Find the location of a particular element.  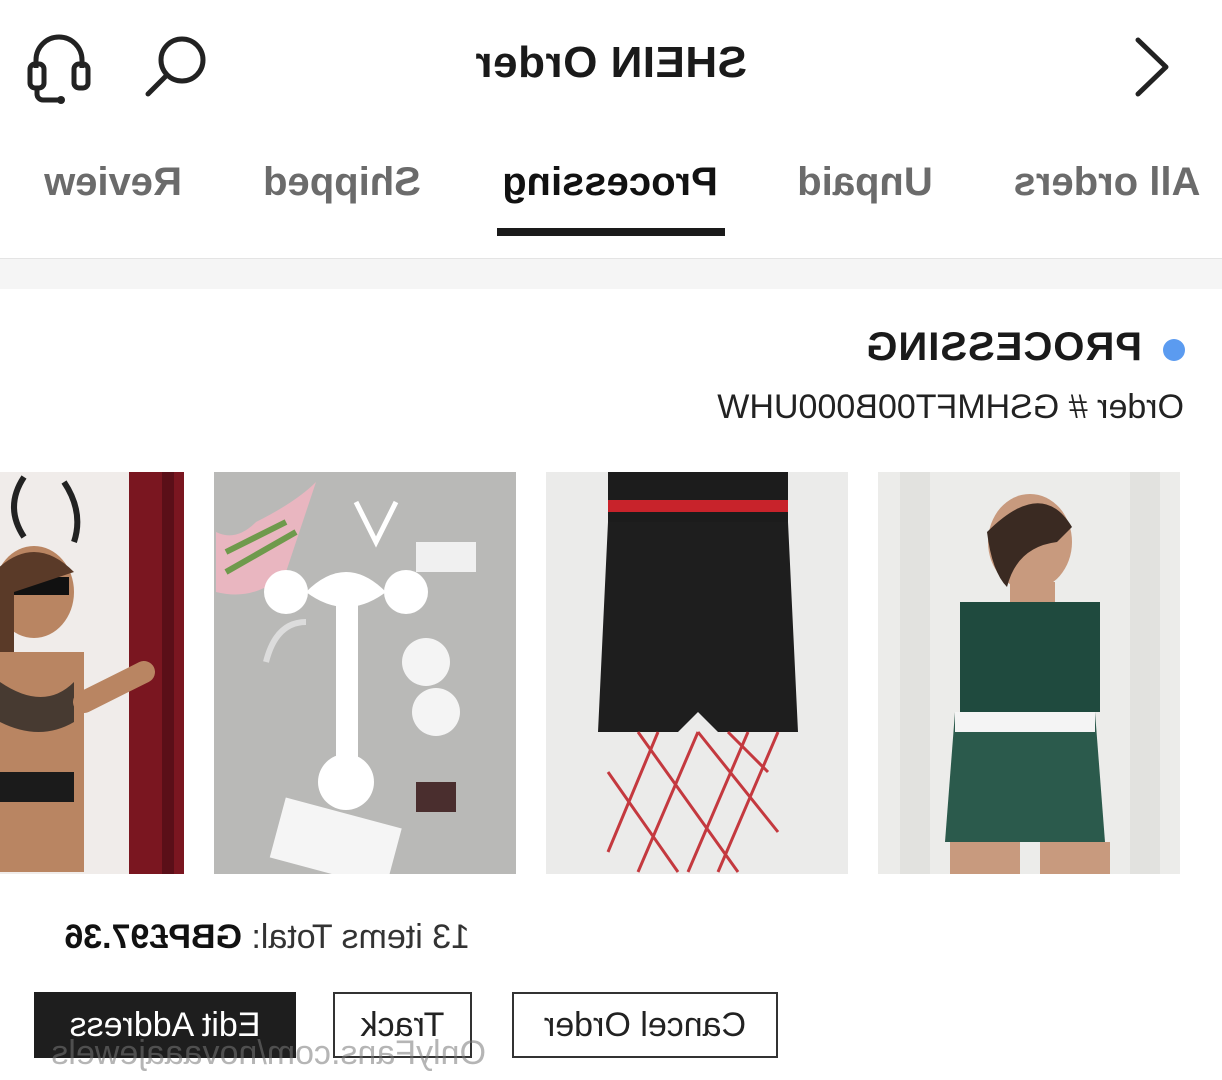

order-number-label: Order # is located at coordinates (1126, 407).